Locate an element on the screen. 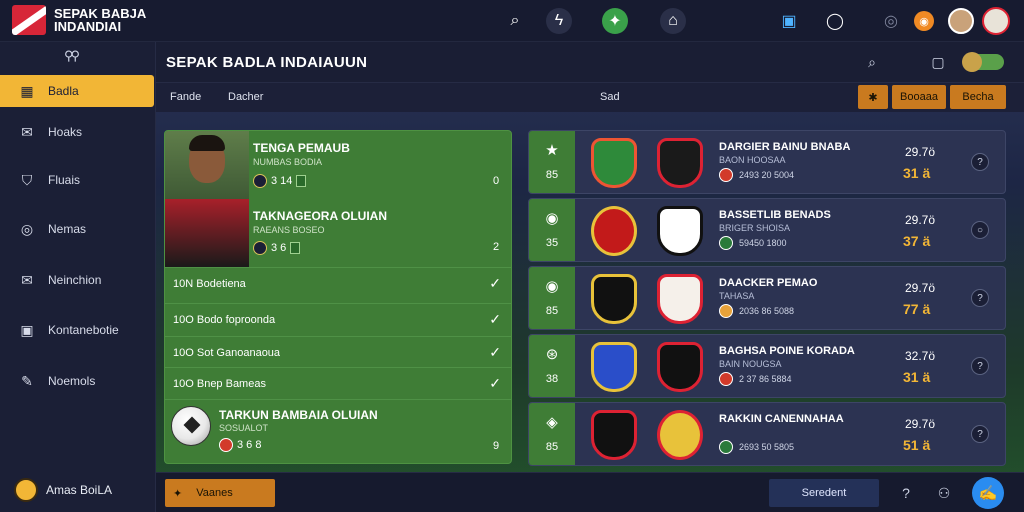 The height and width of the screenshot is (512, 1024). phone-icon: ▣ is located at coordinates (789, 21).